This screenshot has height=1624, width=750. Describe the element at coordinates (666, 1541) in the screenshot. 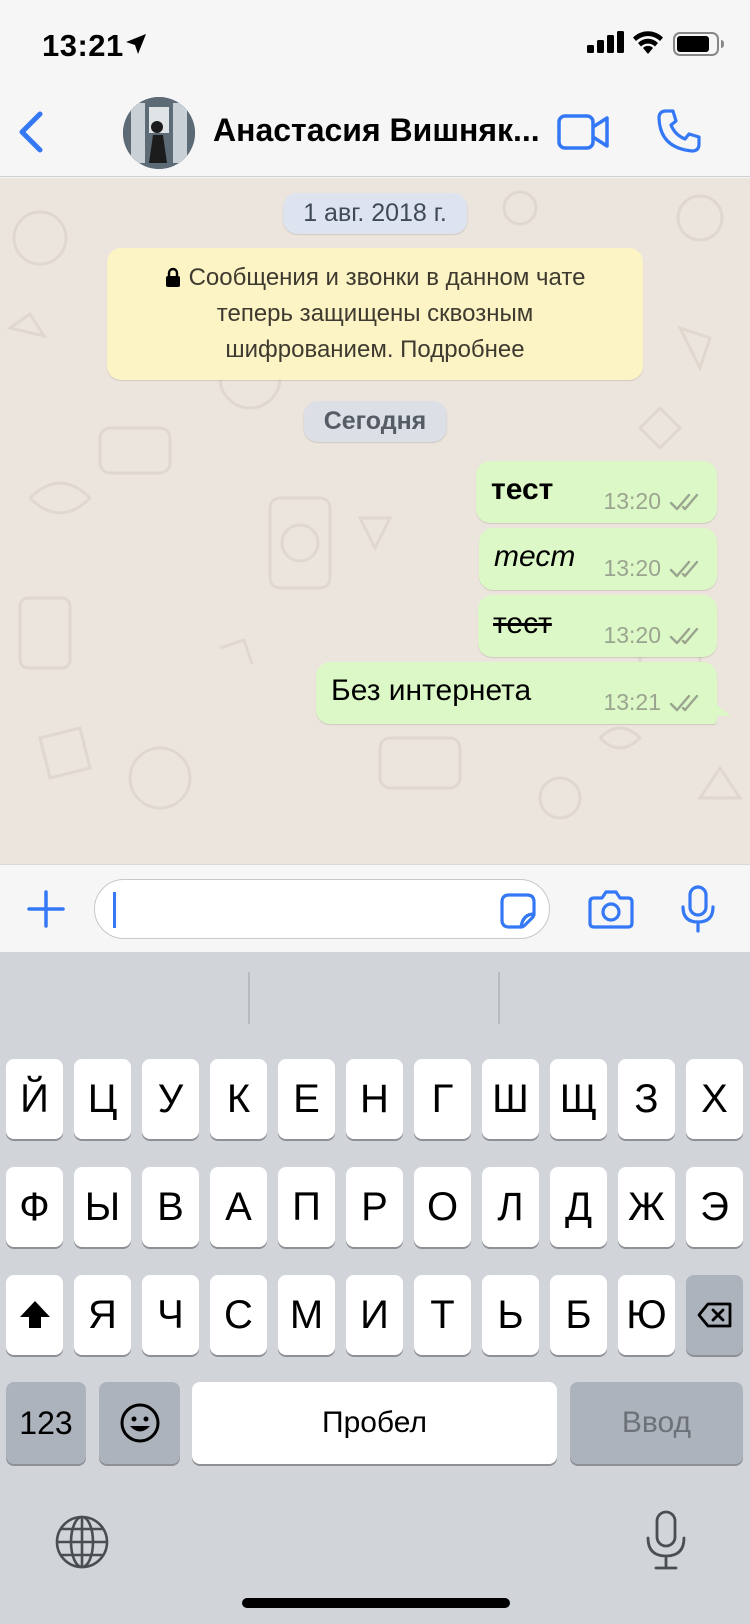

I see `dictation-mic-icon` at that location.